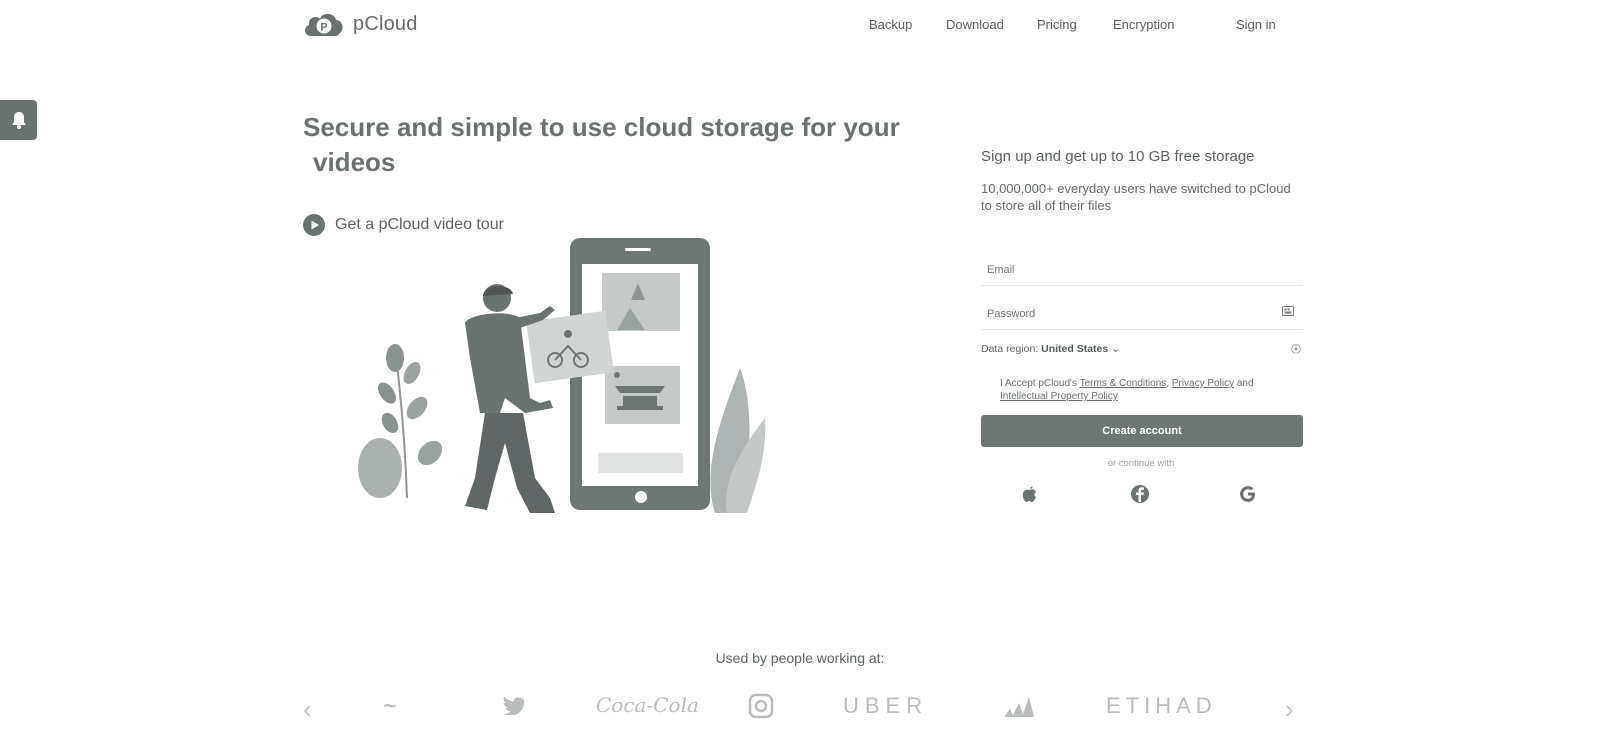  I want to click on facebook-icon, so click(1140, 494).